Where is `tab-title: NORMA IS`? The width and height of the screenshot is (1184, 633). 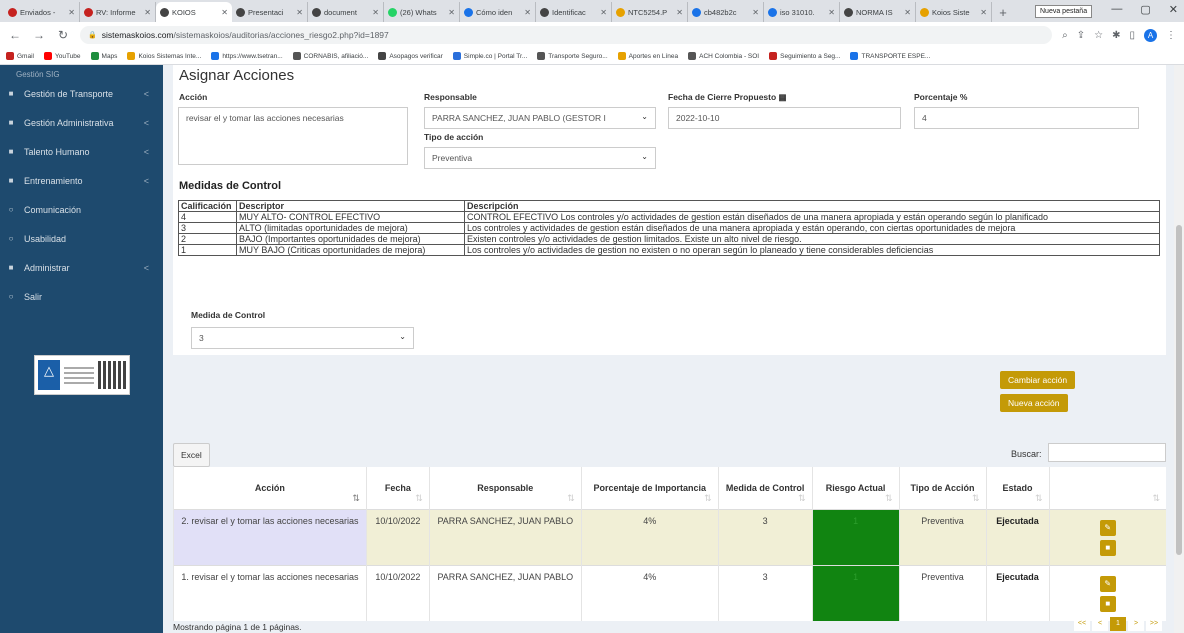 tab-title: NORMA IS is located at coordinates (874, 12).